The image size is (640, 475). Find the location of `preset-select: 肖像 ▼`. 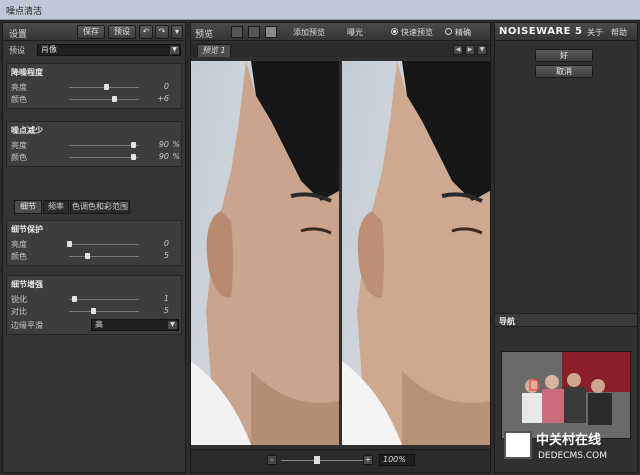

preset-select: 肖像 ▼ is located at coordinates (109, 50).